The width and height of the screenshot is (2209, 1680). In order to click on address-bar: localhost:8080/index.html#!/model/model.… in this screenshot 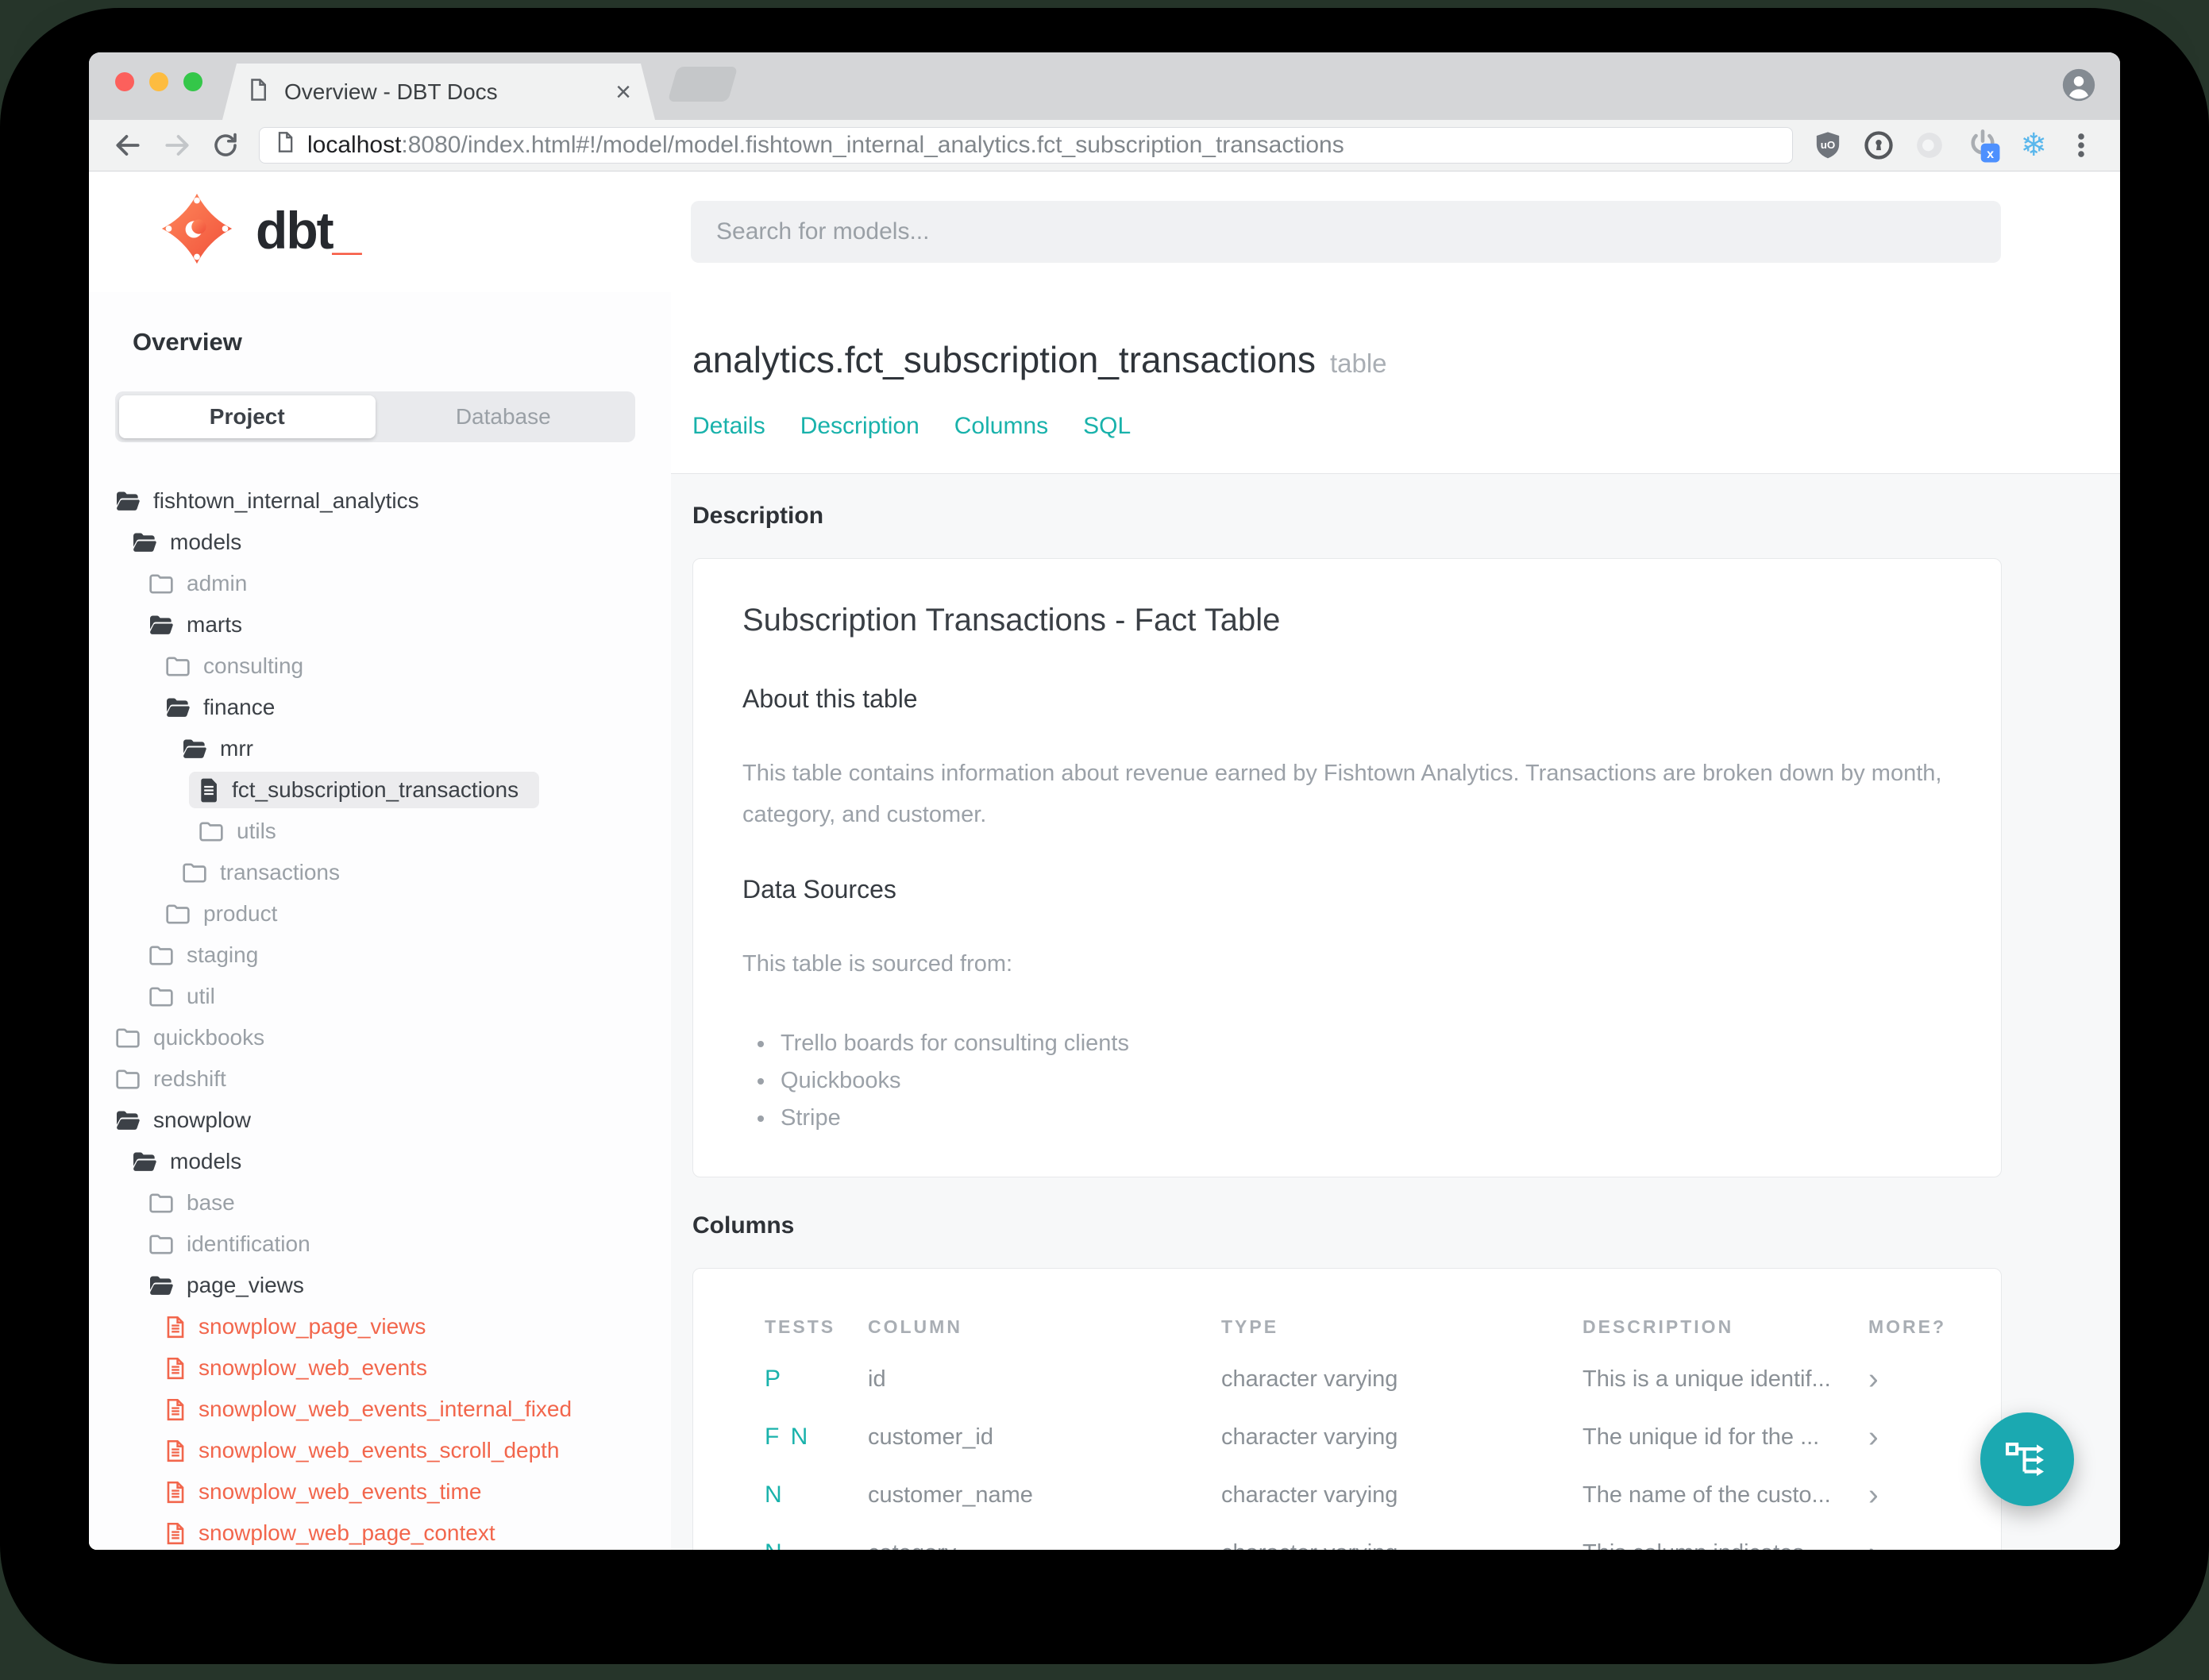, I will do `click(1027, 145)`.